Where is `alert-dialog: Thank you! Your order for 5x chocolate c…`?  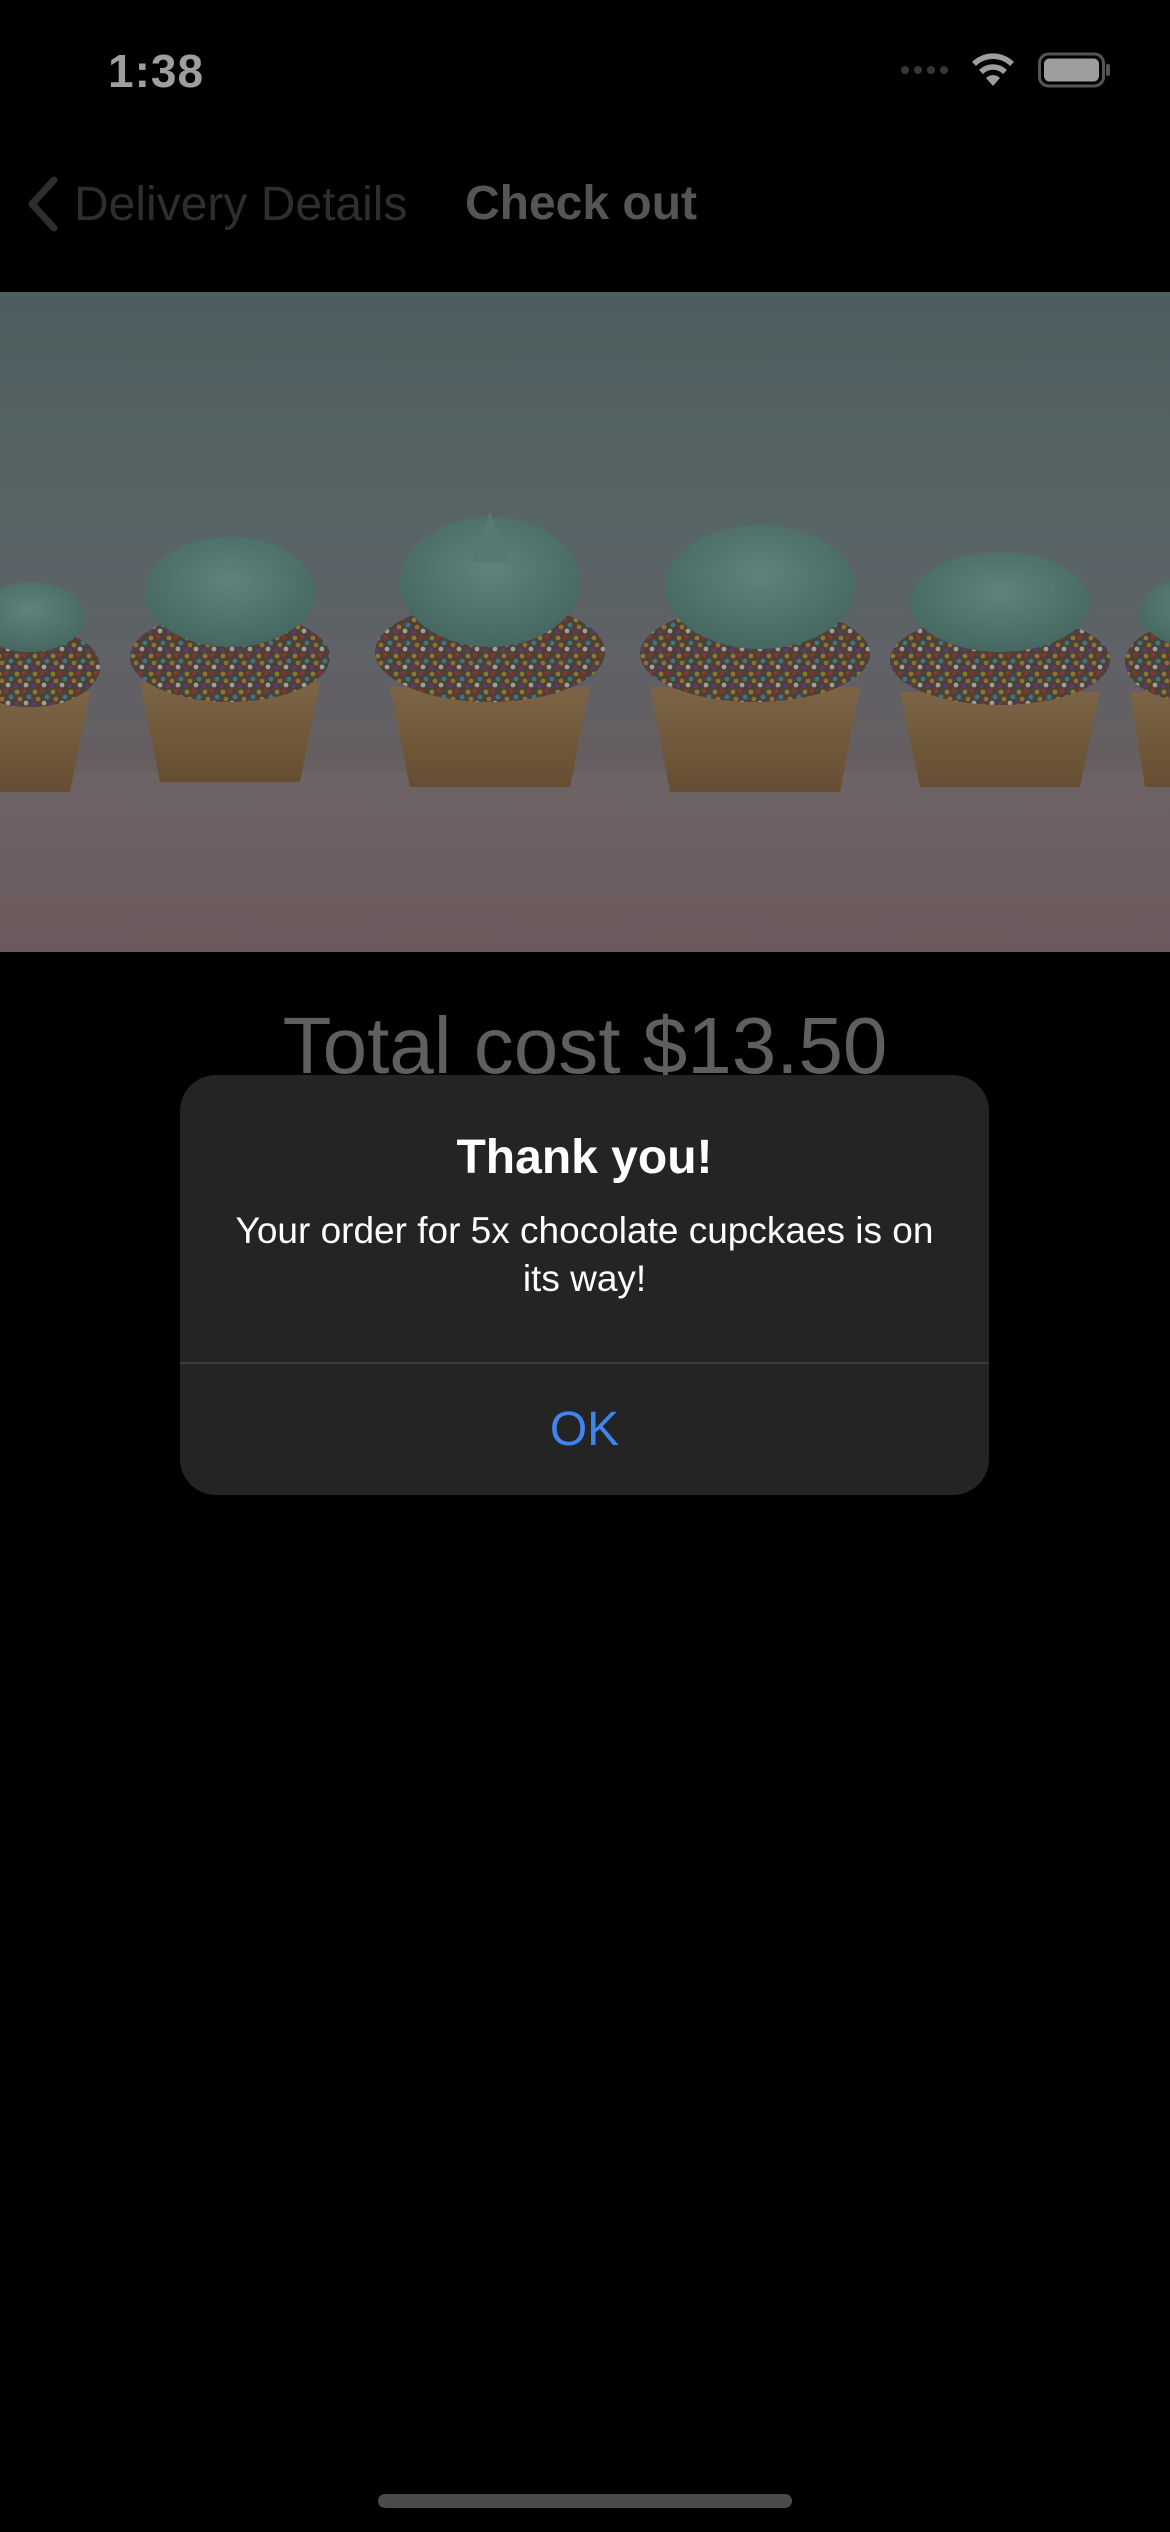
alert-dialog: Thank you! Your order for 5x chocolate c… is located at coordinates (584, 1285).